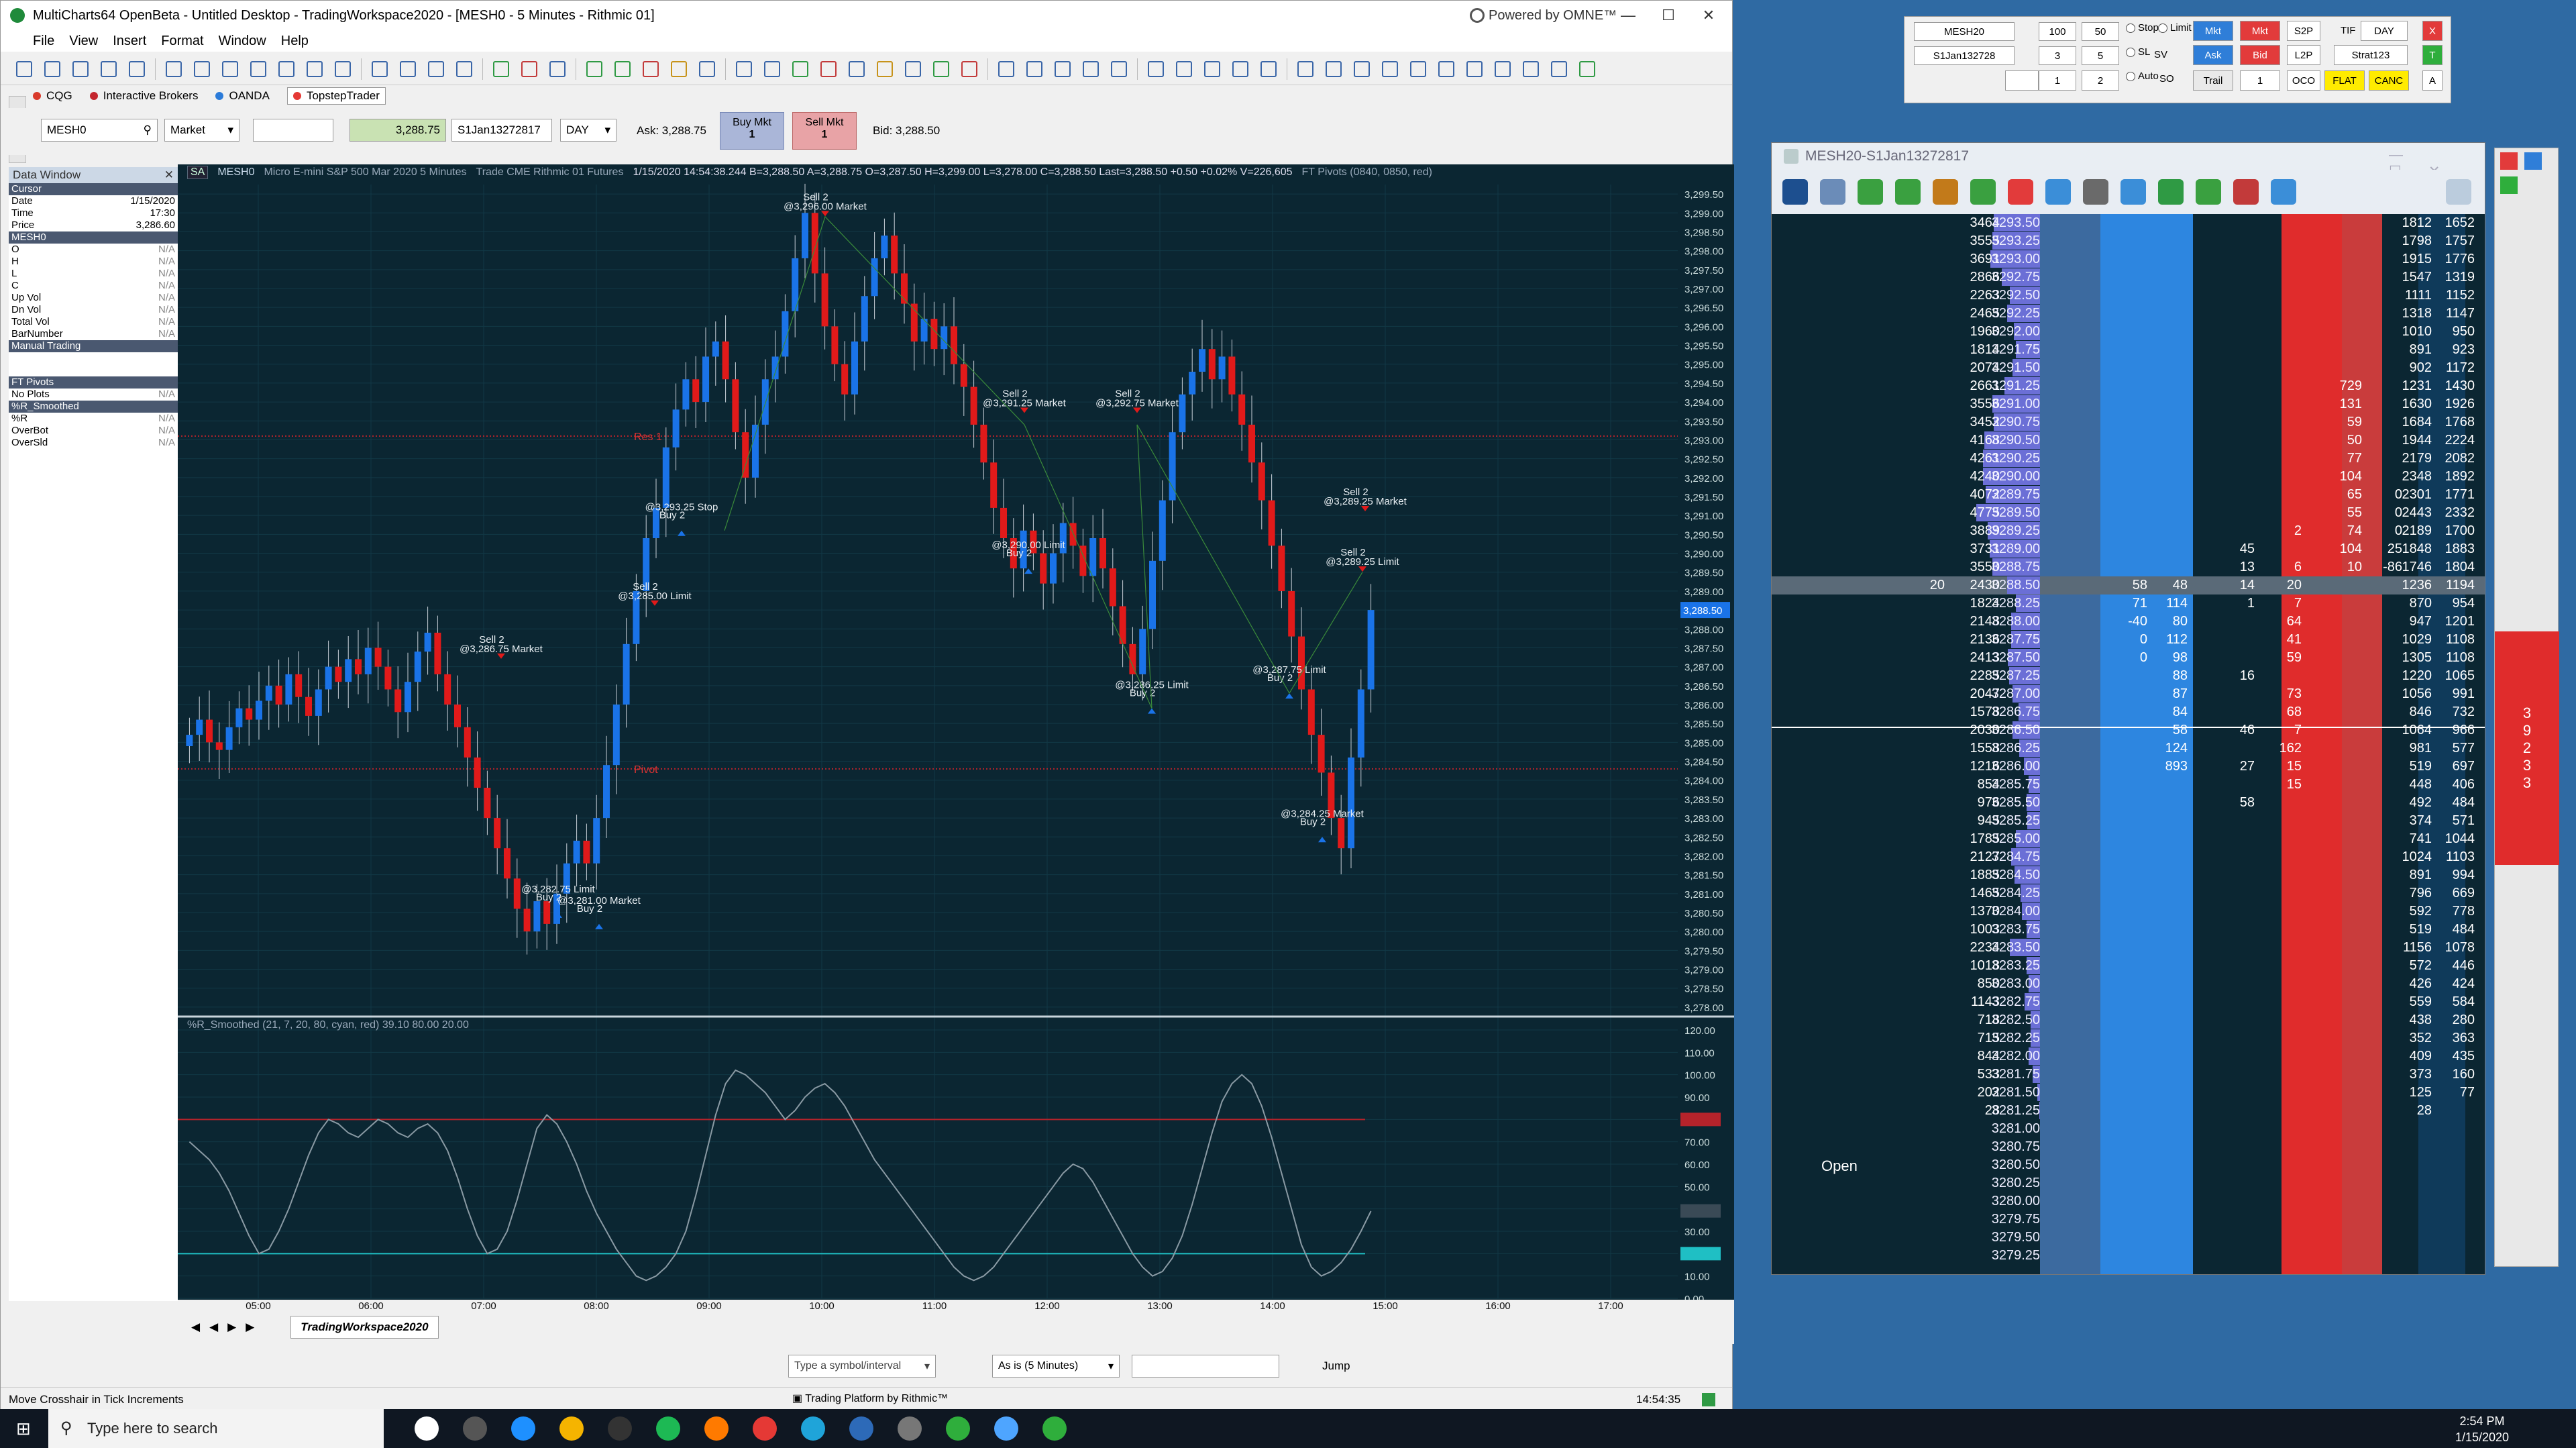 The height and width of the screenshot is (1448, 2576). I want to click on ladder-row: 3280.75, so click(2128, 1147).